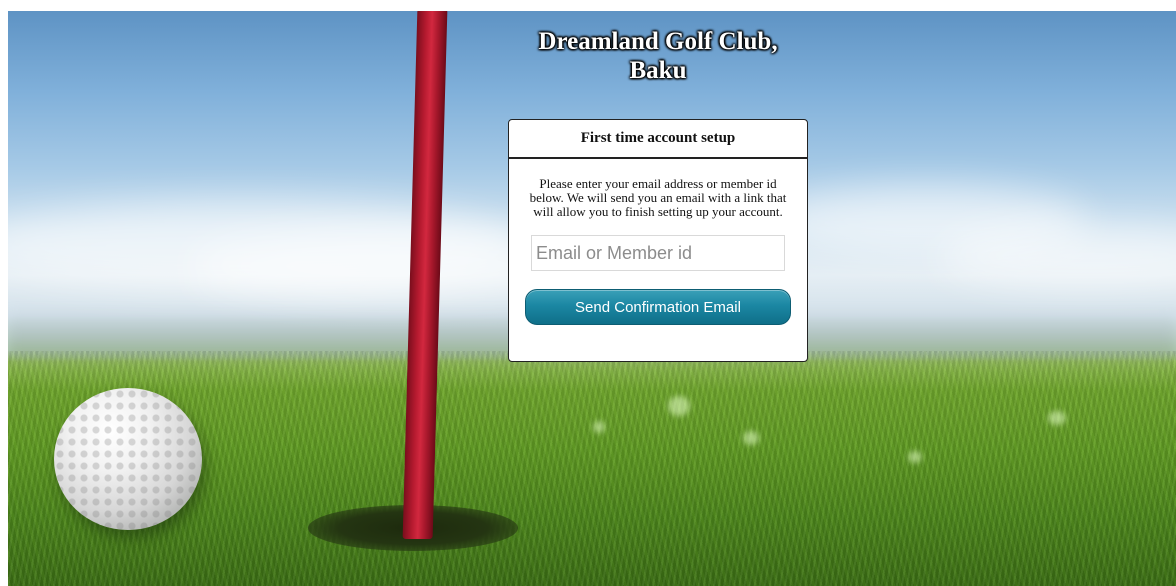 Image resolution: width=1176 pixels, height=586 pixels. Describe the element at coordinates (658, 56) in the screenshot. I see `club-title: Dreamland Golf Club, Baku` at that location.